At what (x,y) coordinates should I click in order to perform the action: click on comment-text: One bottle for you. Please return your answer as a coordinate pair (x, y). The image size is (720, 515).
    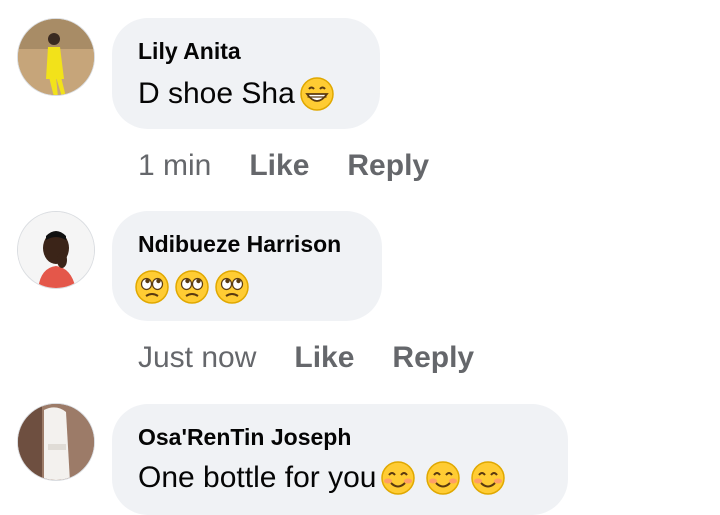
    Looking at the image, I should click on (257, 477).